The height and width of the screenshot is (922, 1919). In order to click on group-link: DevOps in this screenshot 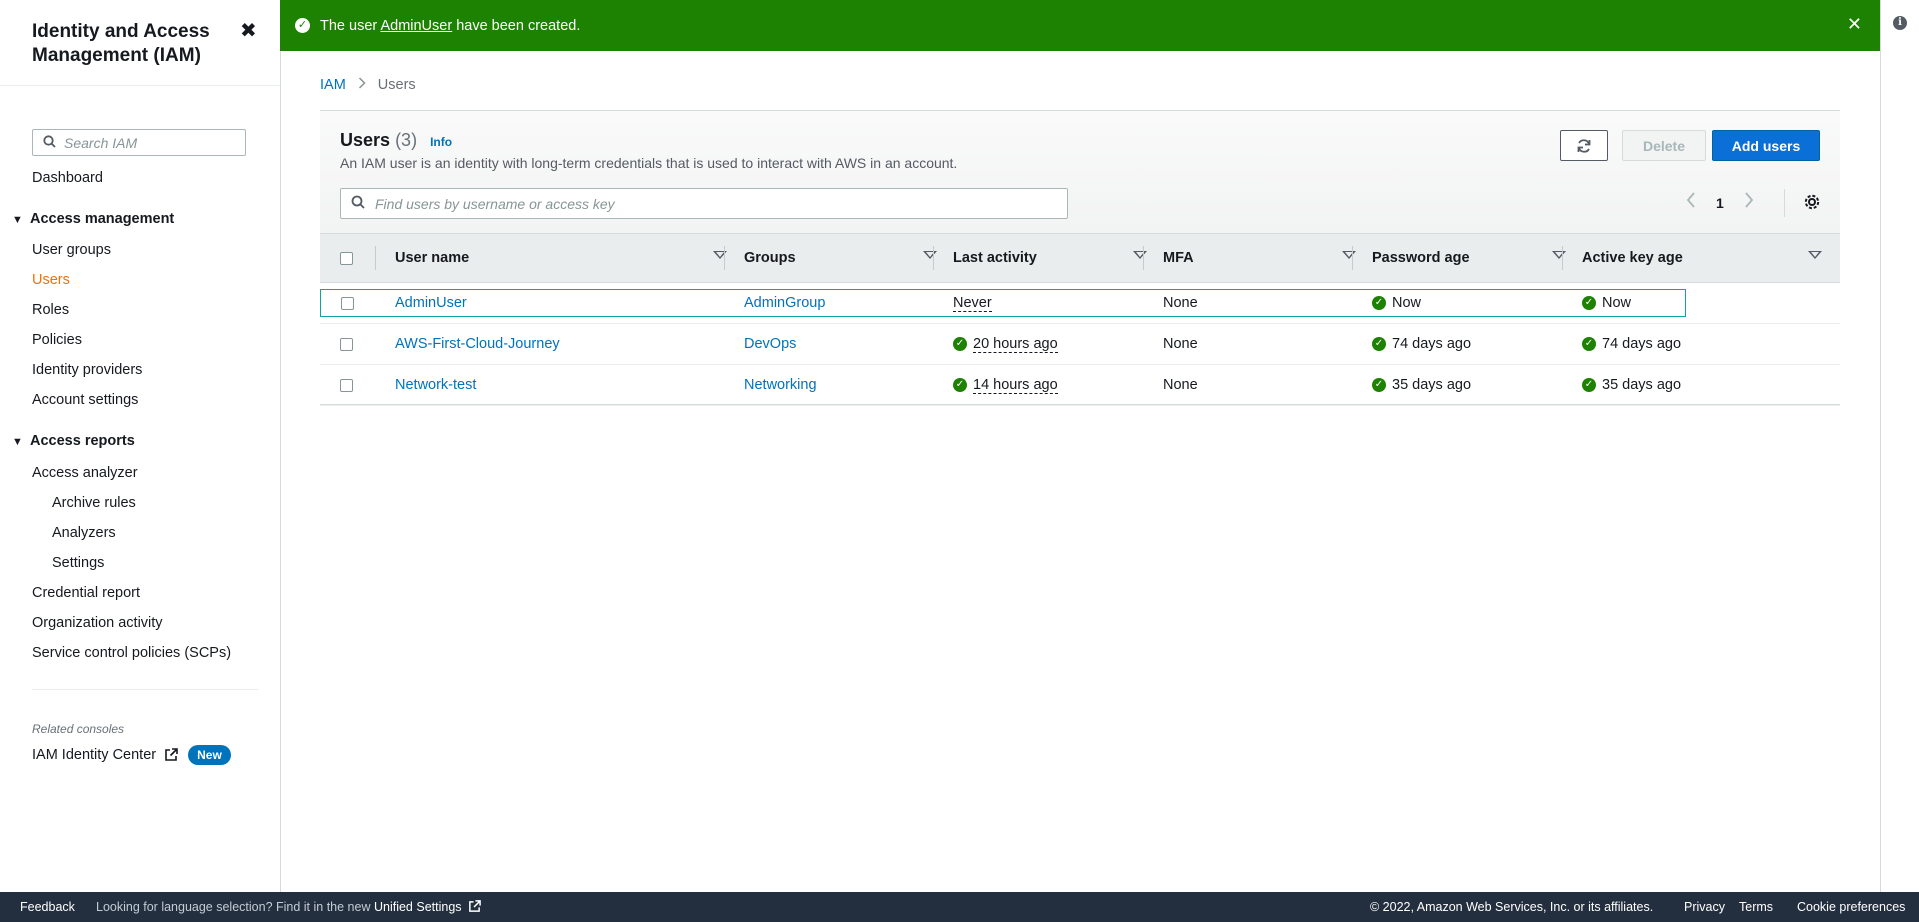, I will do `click(770, 344)`.